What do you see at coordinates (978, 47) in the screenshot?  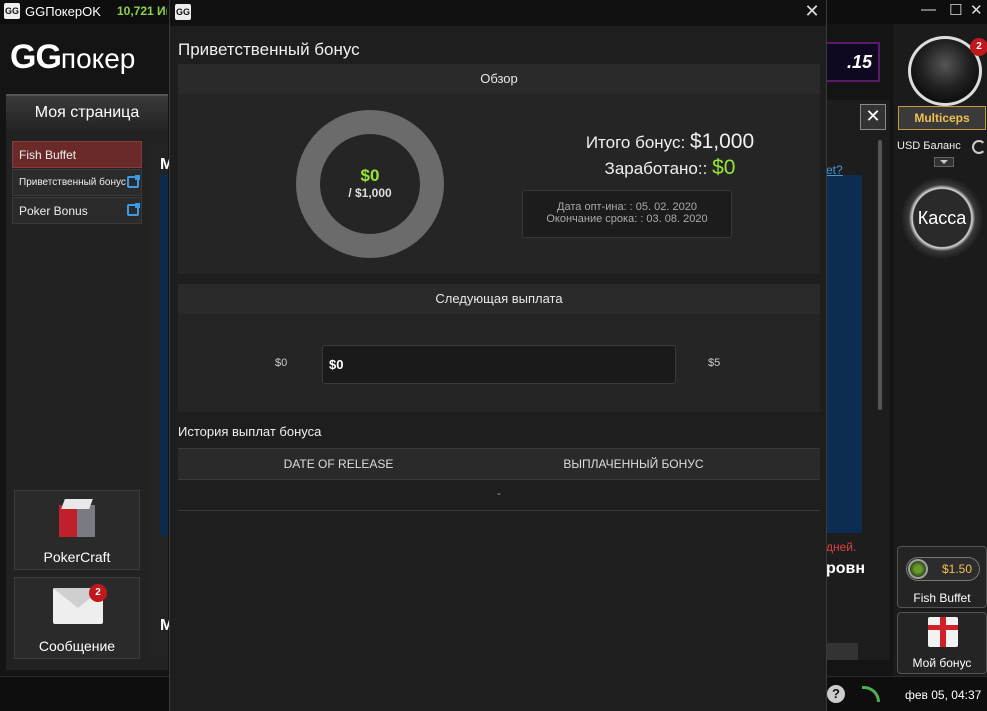 I see `avatar-badge: 2` at bounding box center [978, 47].